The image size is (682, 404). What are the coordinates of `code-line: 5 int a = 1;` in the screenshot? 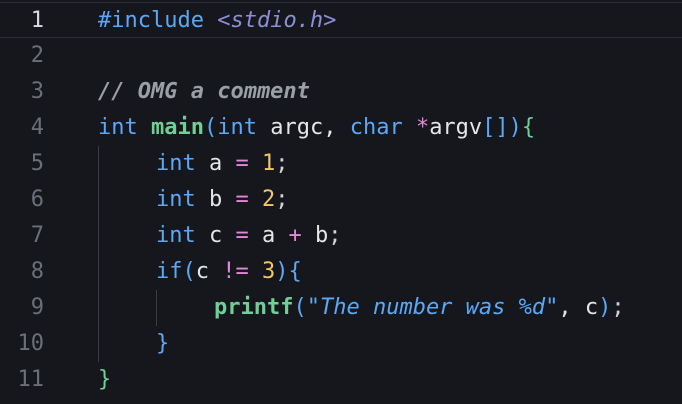 It's located at (341, 164).